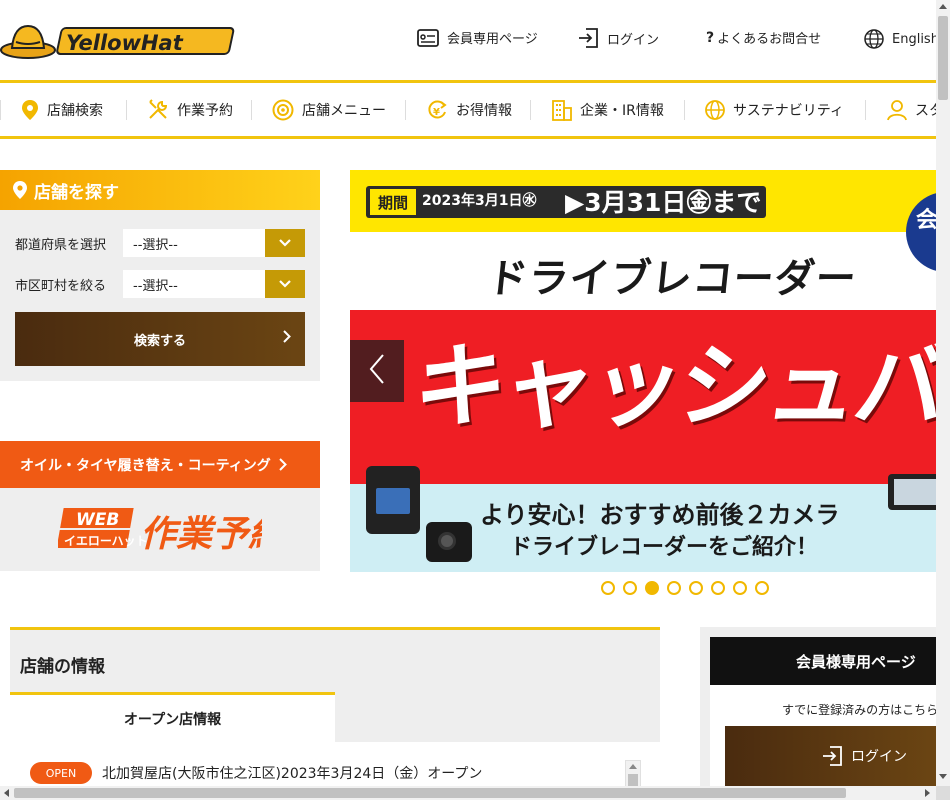 The width and height of the screenshot is (950, 800). I want to click on search-button-label: 検索する, so click(159, 341).